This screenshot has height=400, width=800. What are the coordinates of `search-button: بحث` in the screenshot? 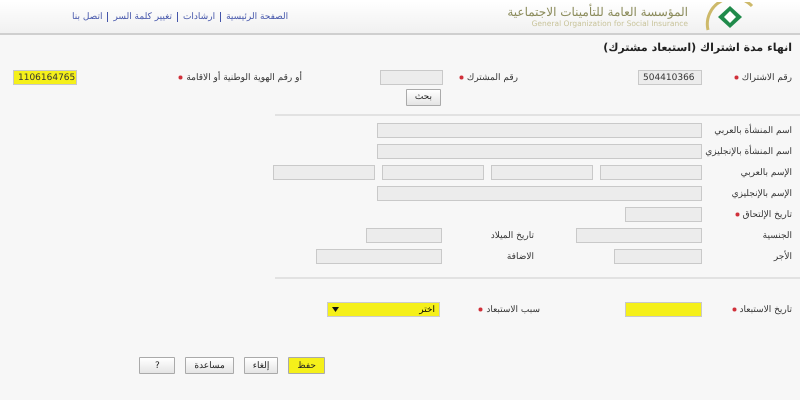 It's located at (423, 97).